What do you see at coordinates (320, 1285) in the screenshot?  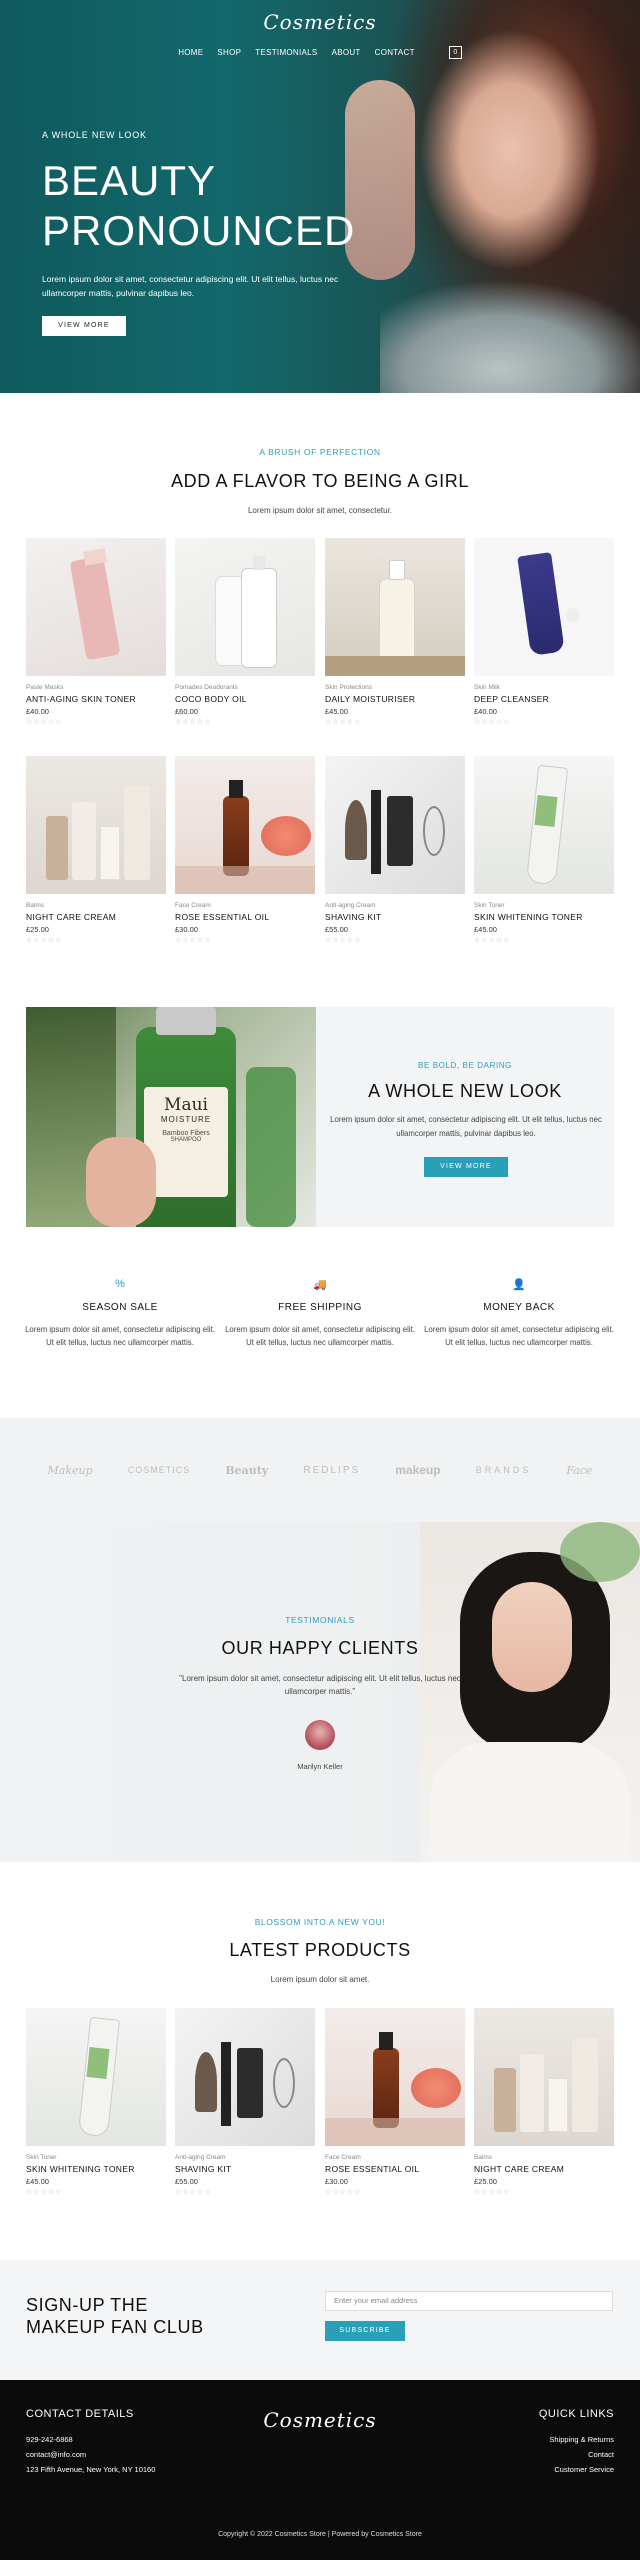 I see `truck-icon: 🚚` at bounding box center [320, 1285].